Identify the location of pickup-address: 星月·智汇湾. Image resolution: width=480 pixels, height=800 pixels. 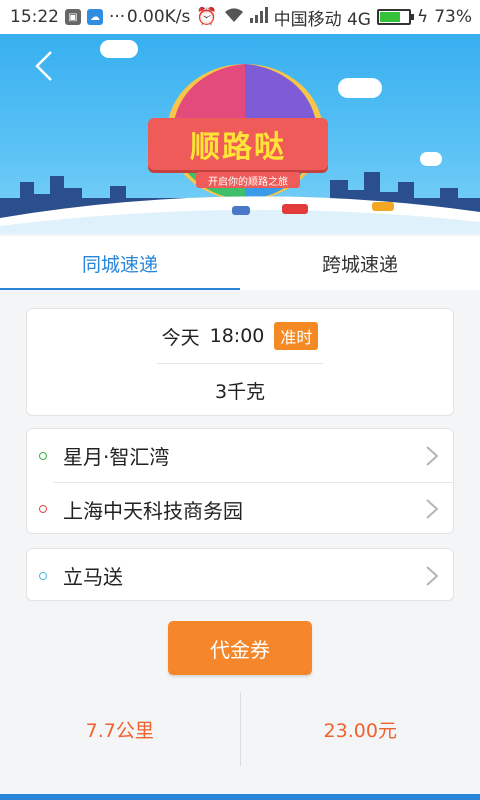
(116, 457).